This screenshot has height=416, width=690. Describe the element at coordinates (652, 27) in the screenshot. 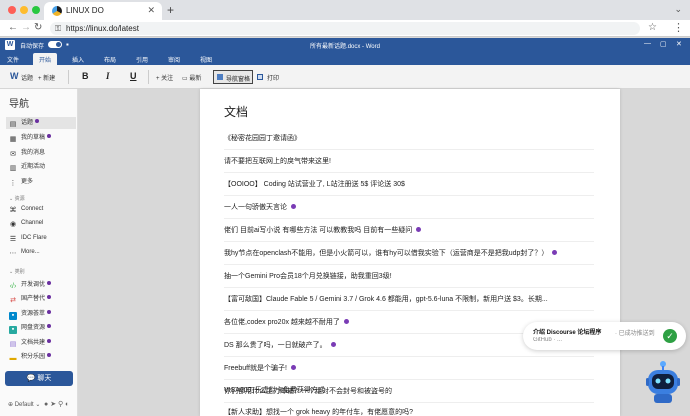

I see `bookmark-star-icon: ☆` at that location.